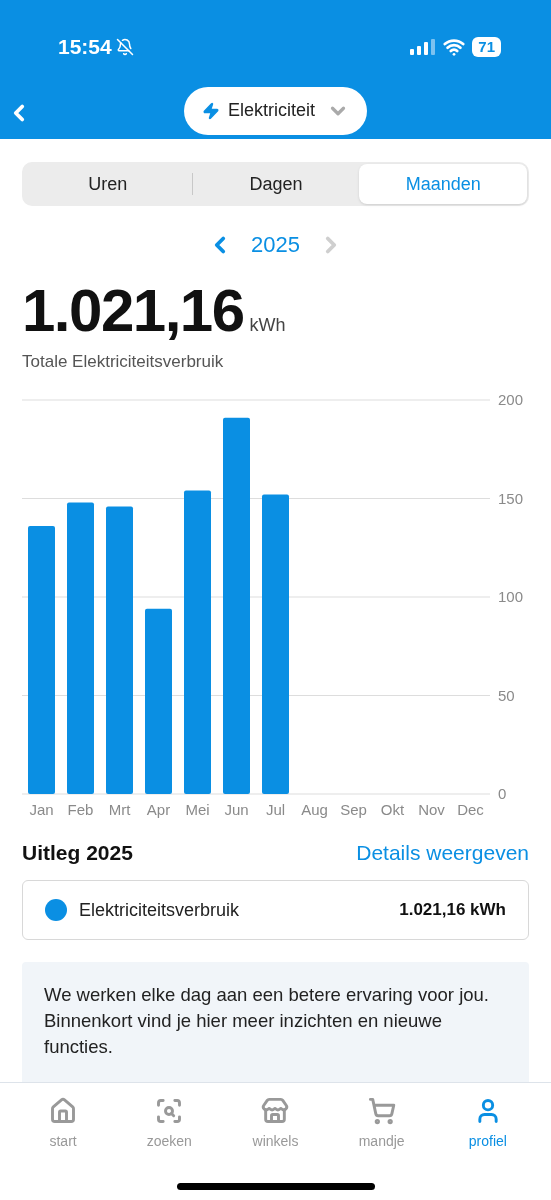  Describe the element at coordinates (276, 184) in the screenshot. I see `segment-tab: Dagen` at that location.